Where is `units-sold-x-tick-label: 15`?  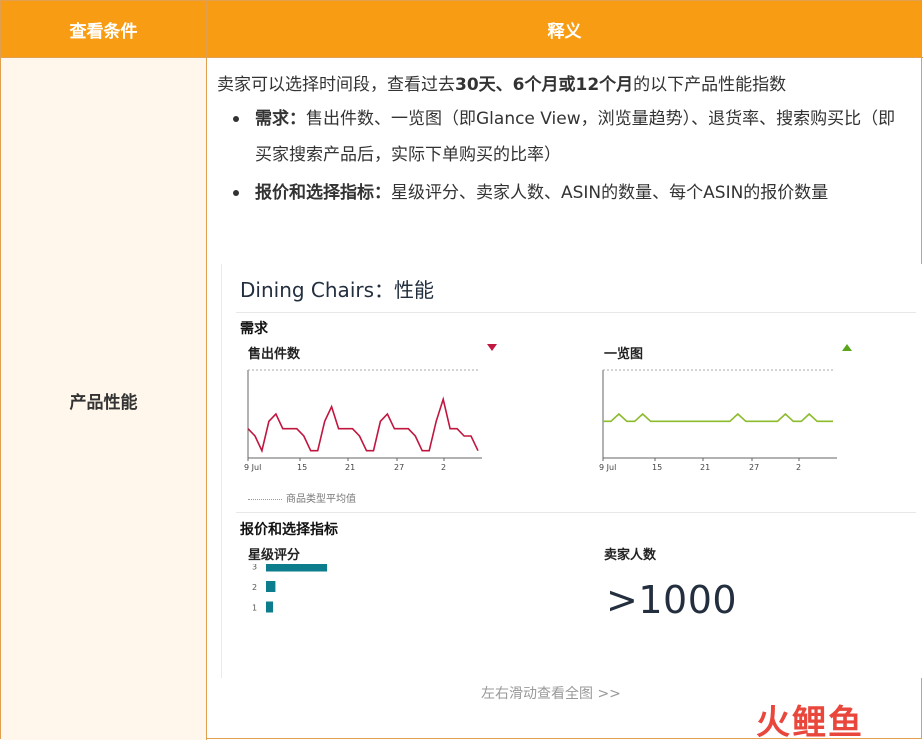 units-sold-x-tick-label: 15 is located at coordinates (302, 467).